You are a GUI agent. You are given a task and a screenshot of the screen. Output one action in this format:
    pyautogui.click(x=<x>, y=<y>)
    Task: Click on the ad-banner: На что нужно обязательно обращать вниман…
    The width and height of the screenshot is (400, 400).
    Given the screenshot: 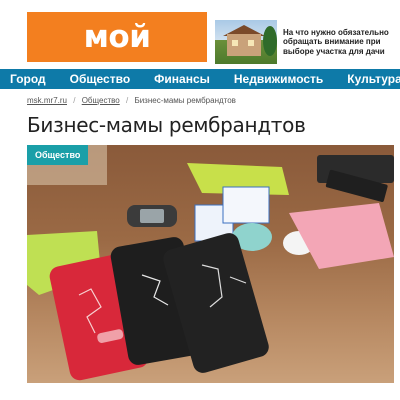 What is the action you would take?
    pyautogui.click(x=305, y=42)
    